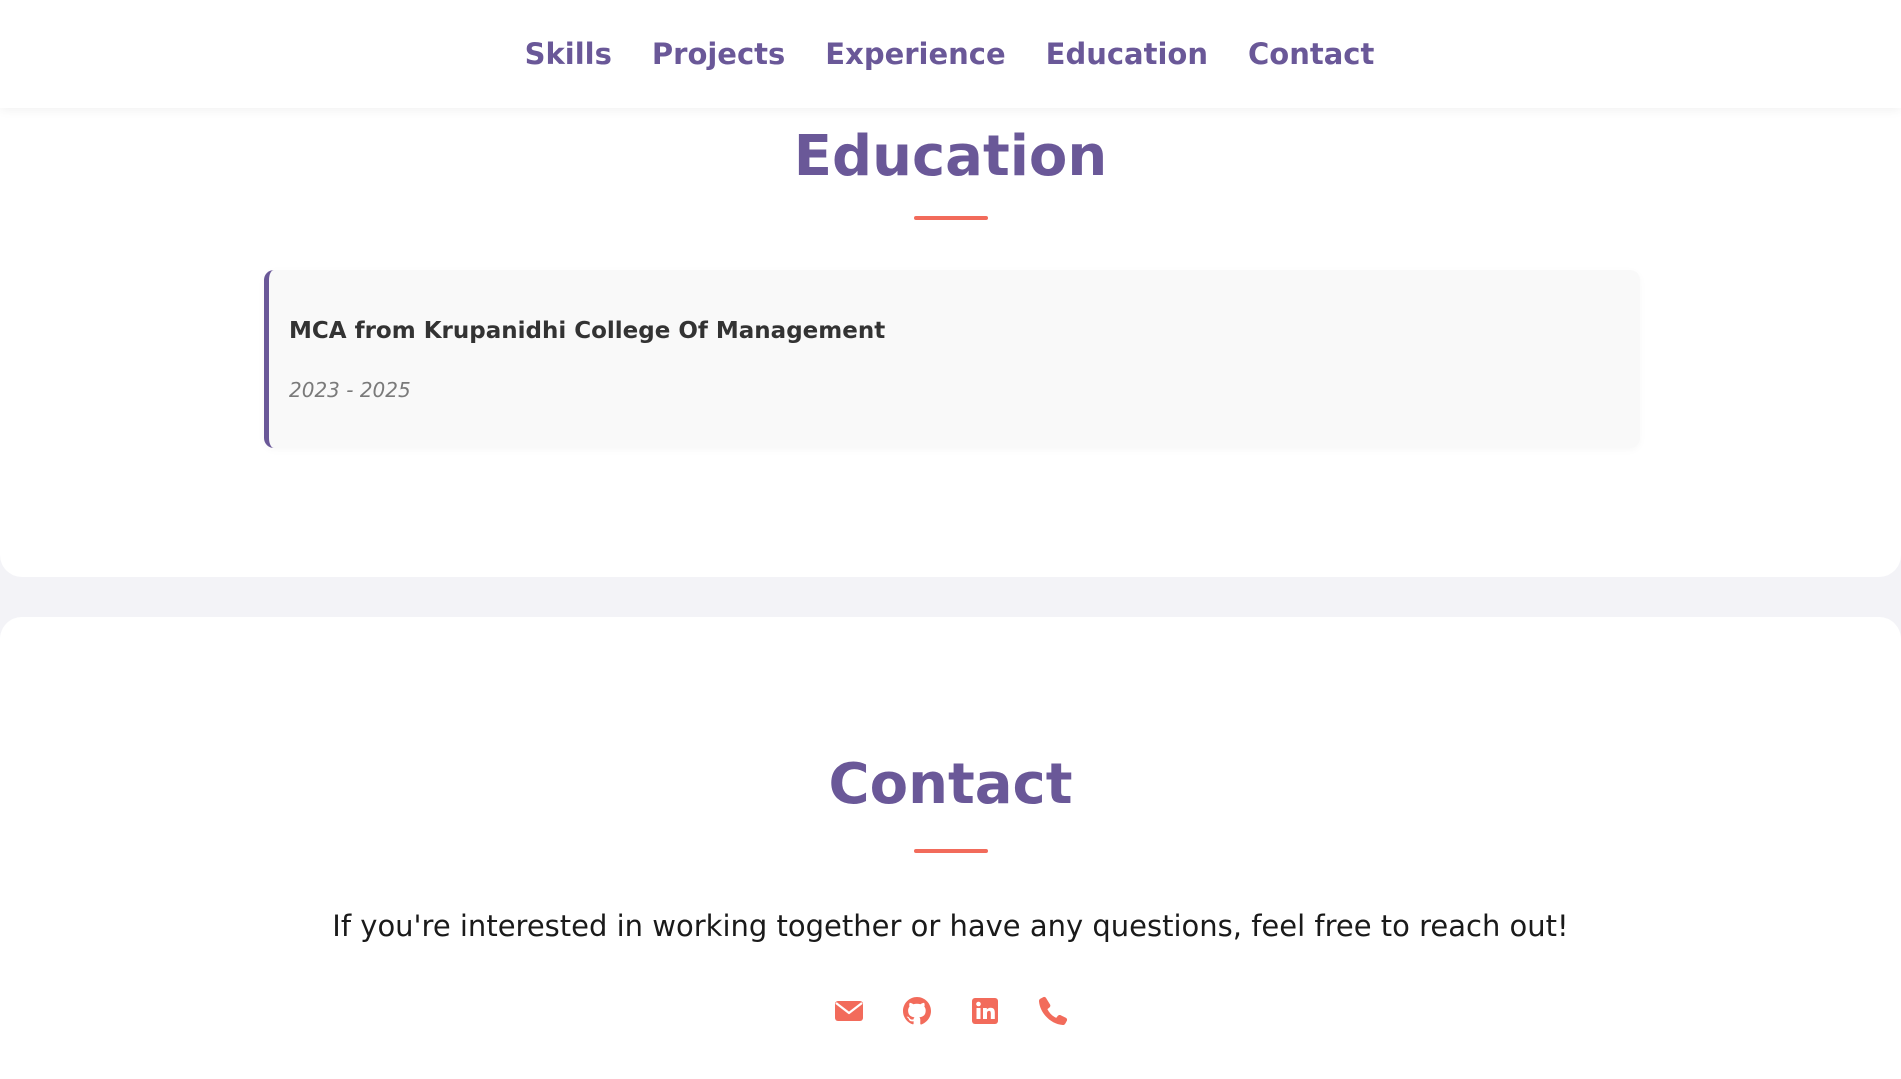  I want to click on linkedin-icon, so click(985, 1011).